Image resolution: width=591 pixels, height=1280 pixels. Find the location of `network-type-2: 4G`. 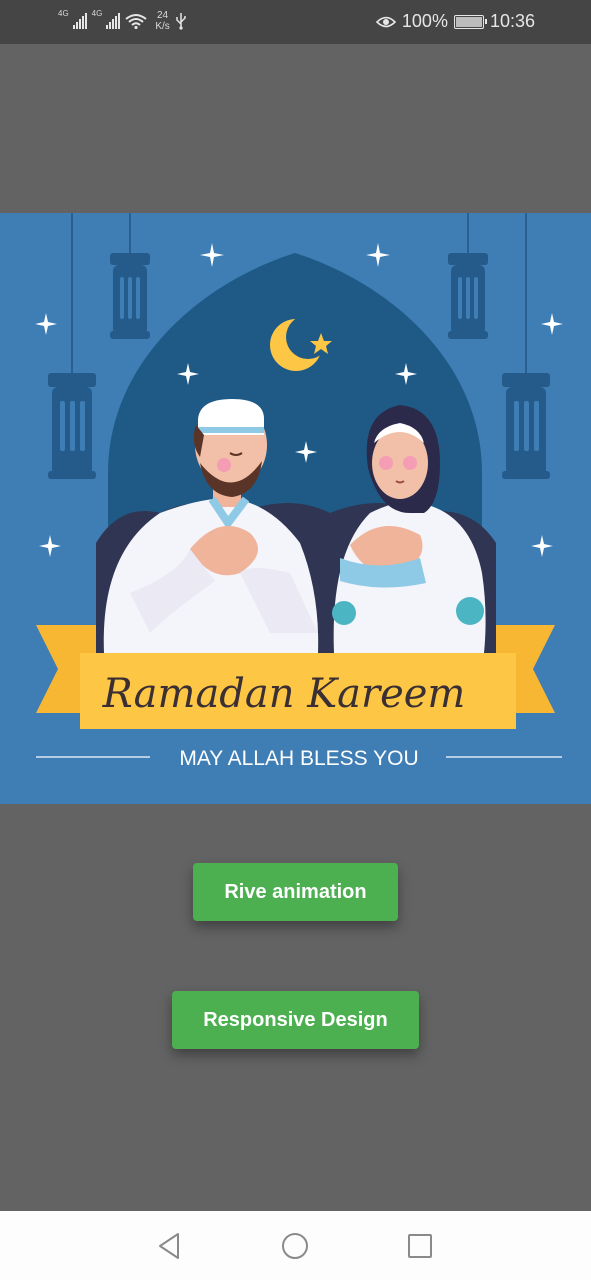

network-type-2: 4G is located at coordinates (97, 13).